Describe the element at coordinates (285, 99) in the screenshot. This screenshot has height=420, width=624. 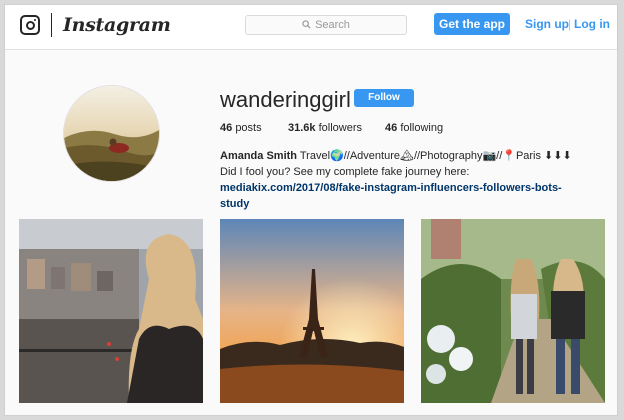
I see `profile-username: wanderinggirl` at that location.